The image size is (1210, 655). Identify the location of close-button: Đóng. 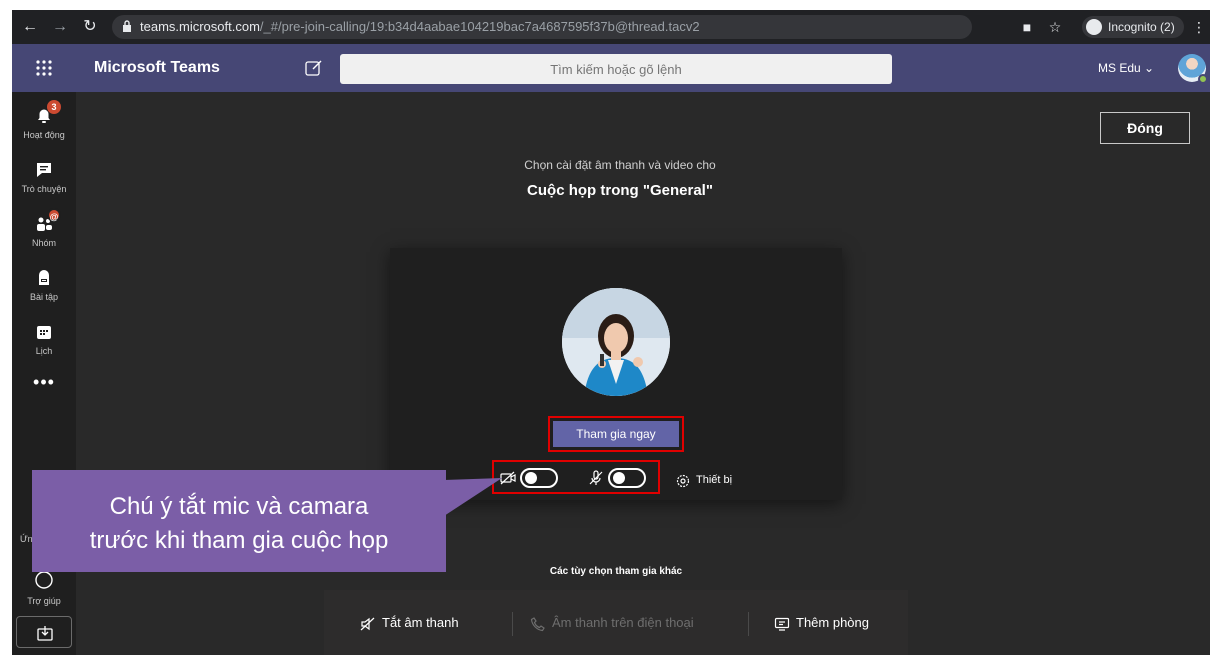
(1145, 128).